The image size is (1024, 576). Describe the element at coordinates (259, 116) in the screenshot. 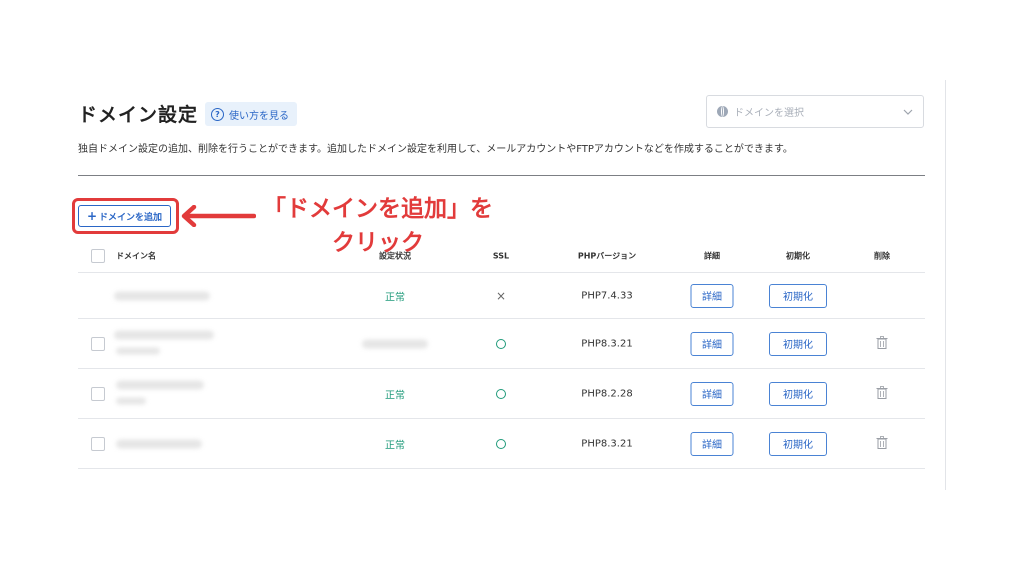

I see `help-button-label: 使い方を見る` at that location.